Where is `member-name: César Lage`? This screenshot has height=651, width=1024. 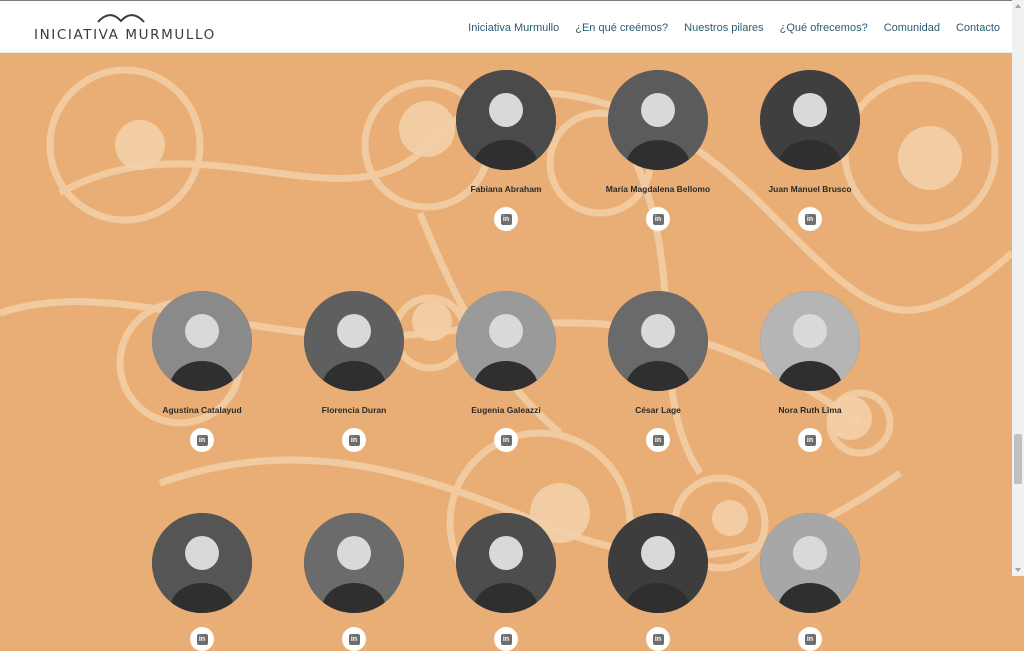
member-name: César Lage is located at coordinates (658, 410).